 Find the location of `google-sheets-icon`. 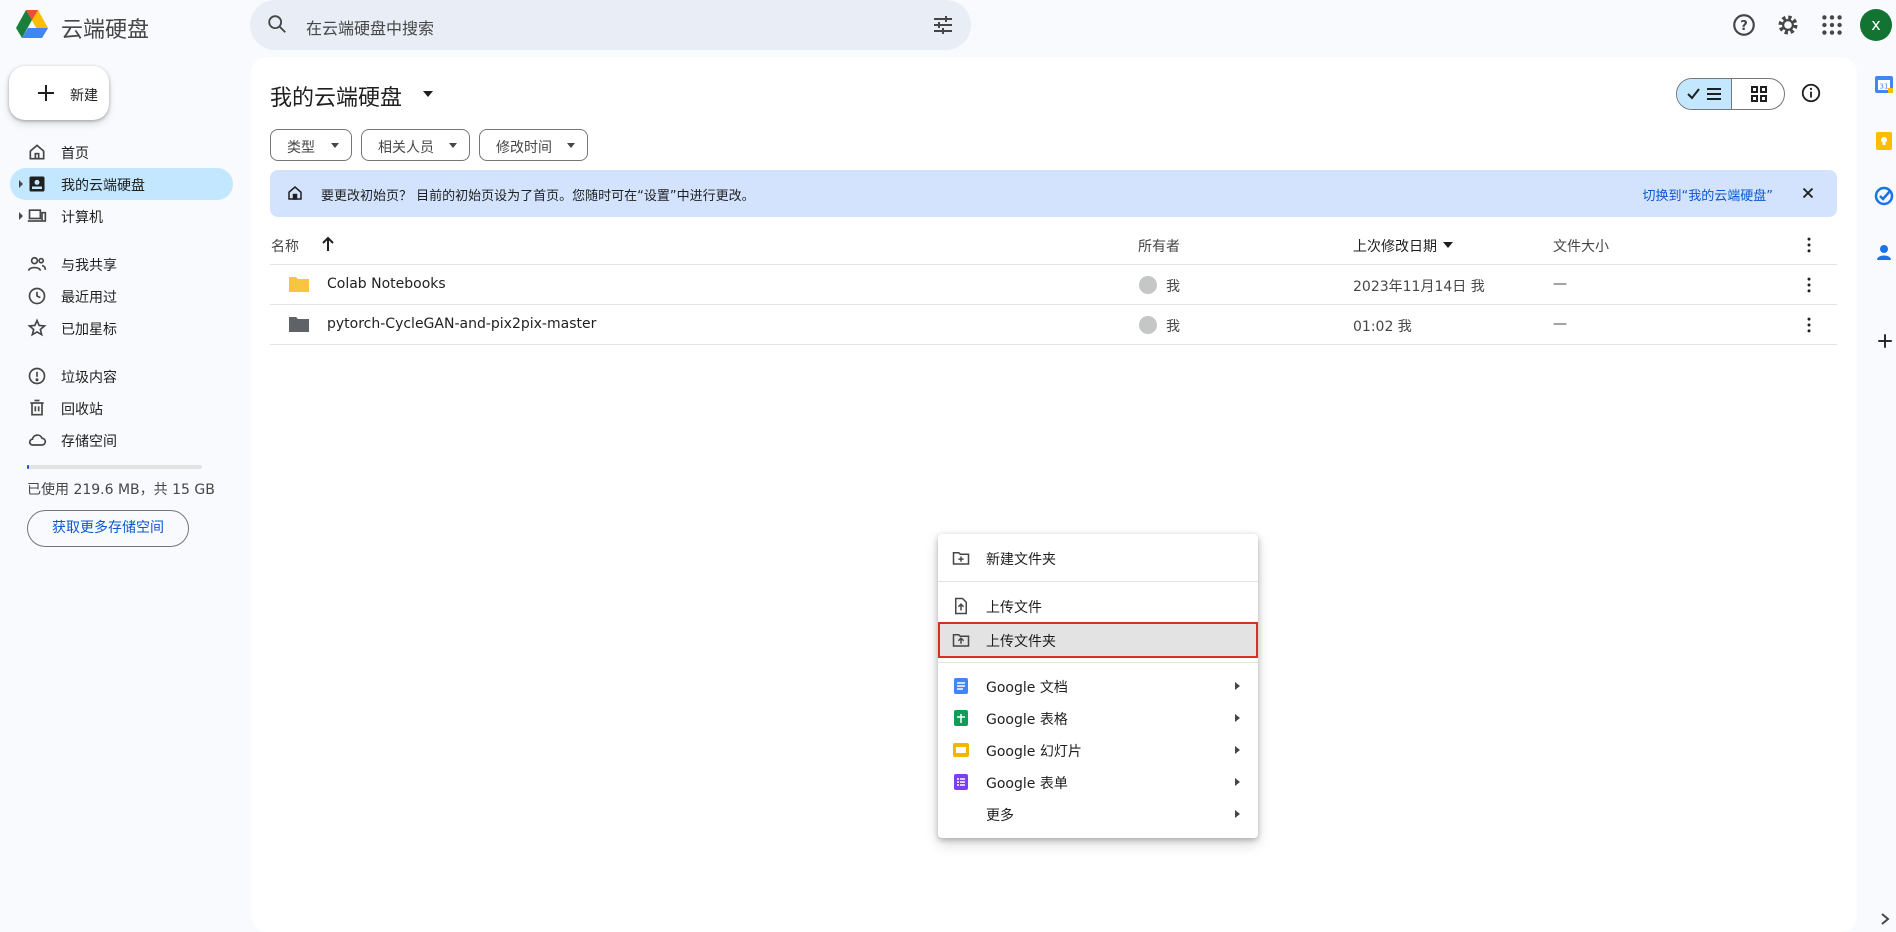

google-sheets-icon is located at coordinates (961, 718).